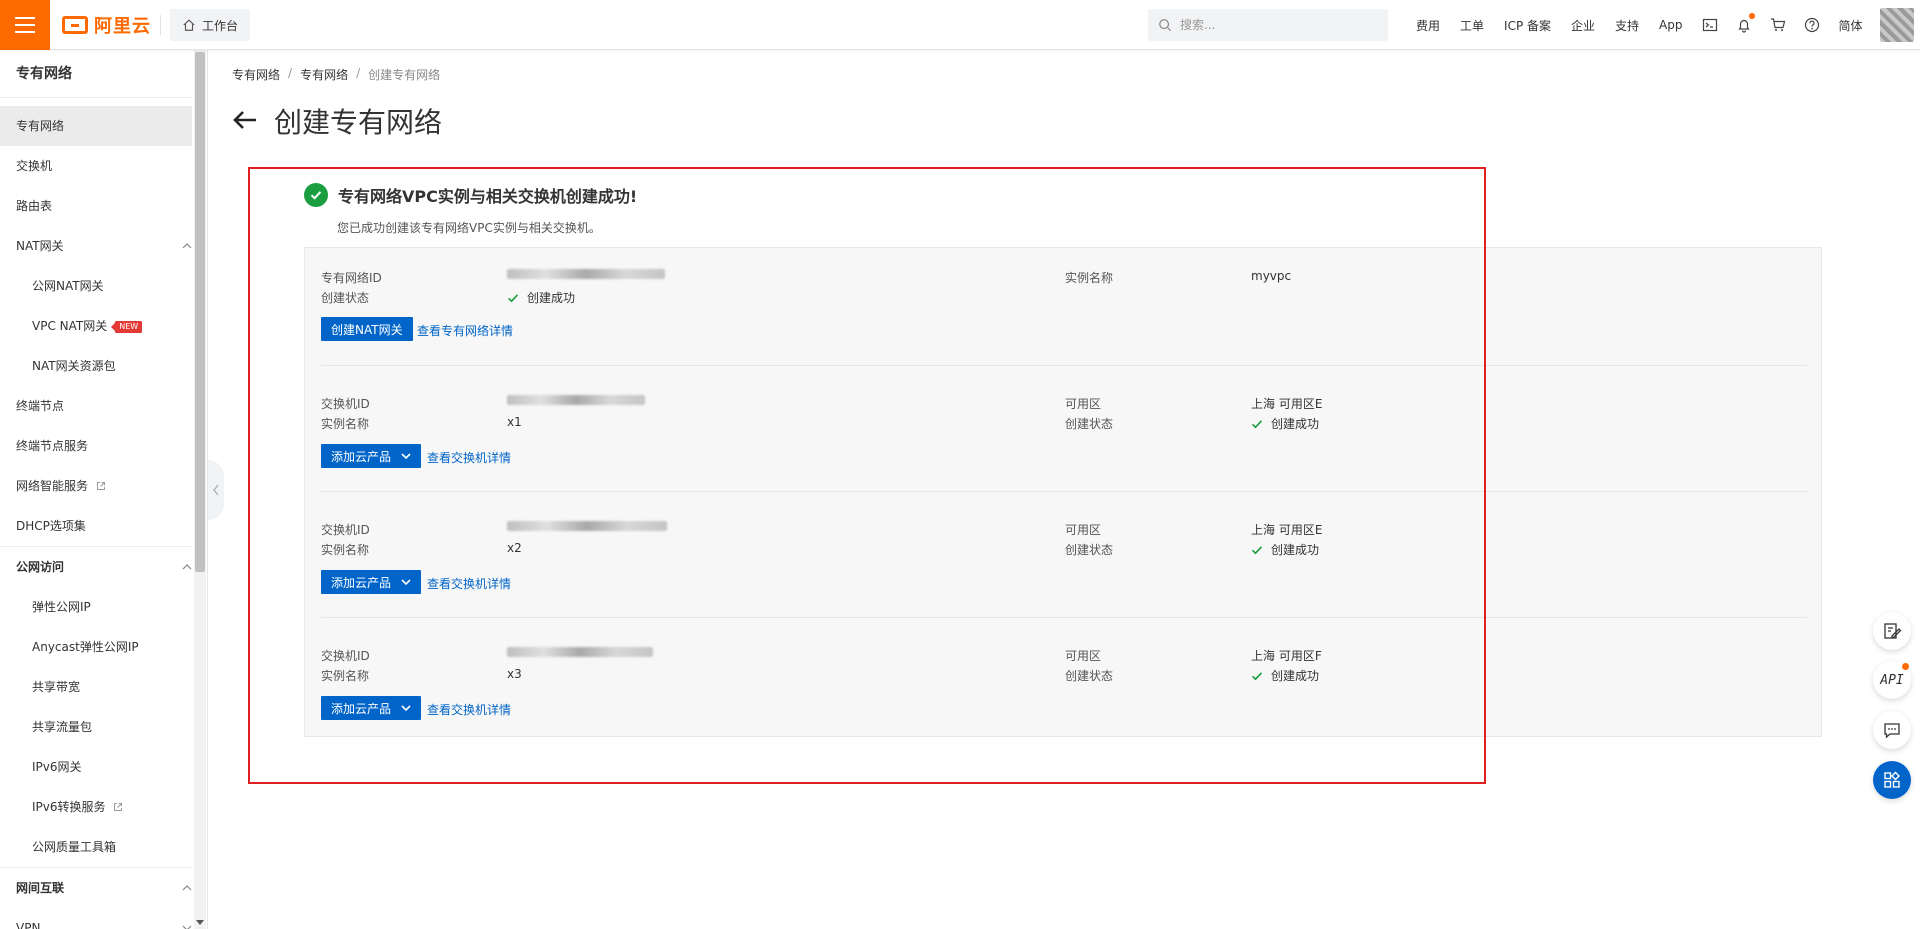  What do you see at coordinates (96, 727) in the screenshot?
I see `sidebar-item-shared-traffic: 共享流量包` at bounding box center [96, 727].